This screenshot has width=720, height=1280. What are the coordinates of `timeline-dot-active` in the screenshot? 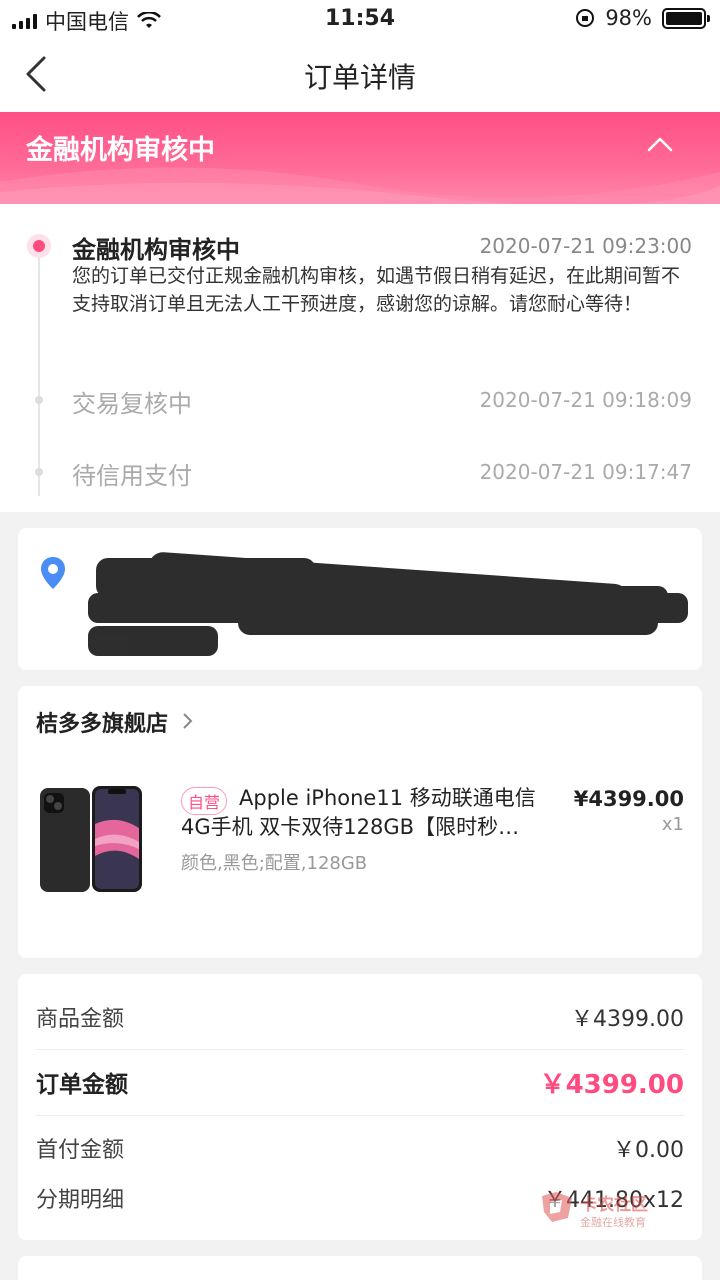 It's located at (39, 246).